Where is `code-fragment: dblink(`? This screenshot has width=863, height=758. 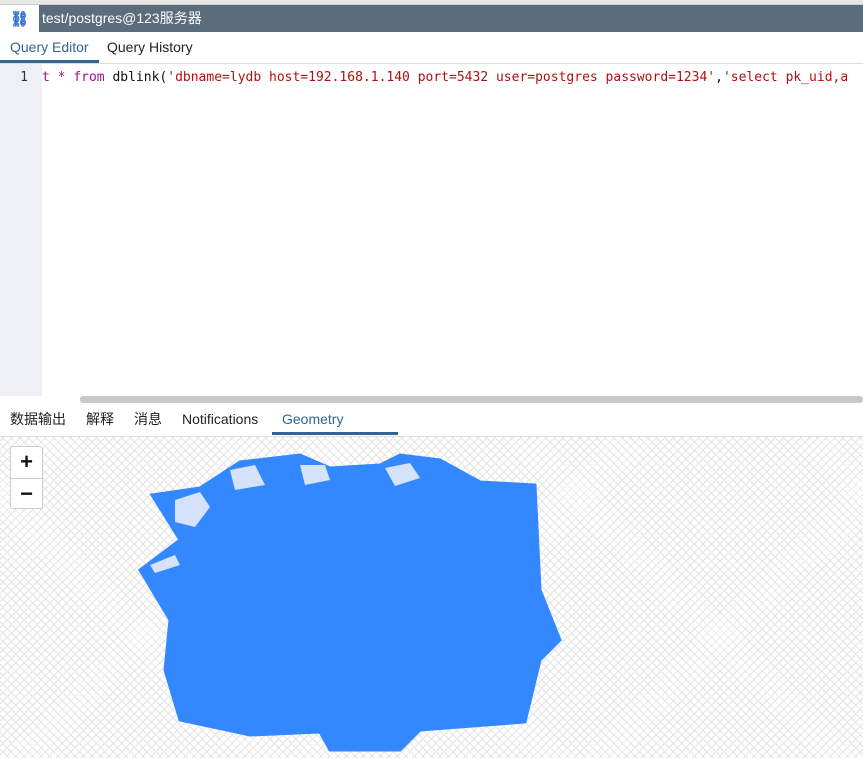
code-fragment: dblink( is located at coordinates (136, 77).